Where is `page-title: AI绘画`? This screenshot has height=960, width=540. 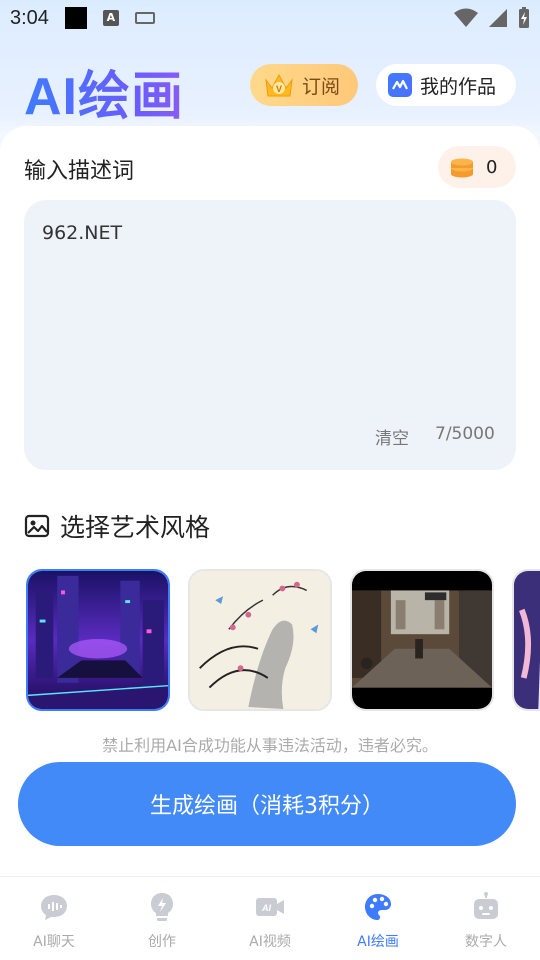 page-title: AI绘画 is located at coordinates (104, 91).